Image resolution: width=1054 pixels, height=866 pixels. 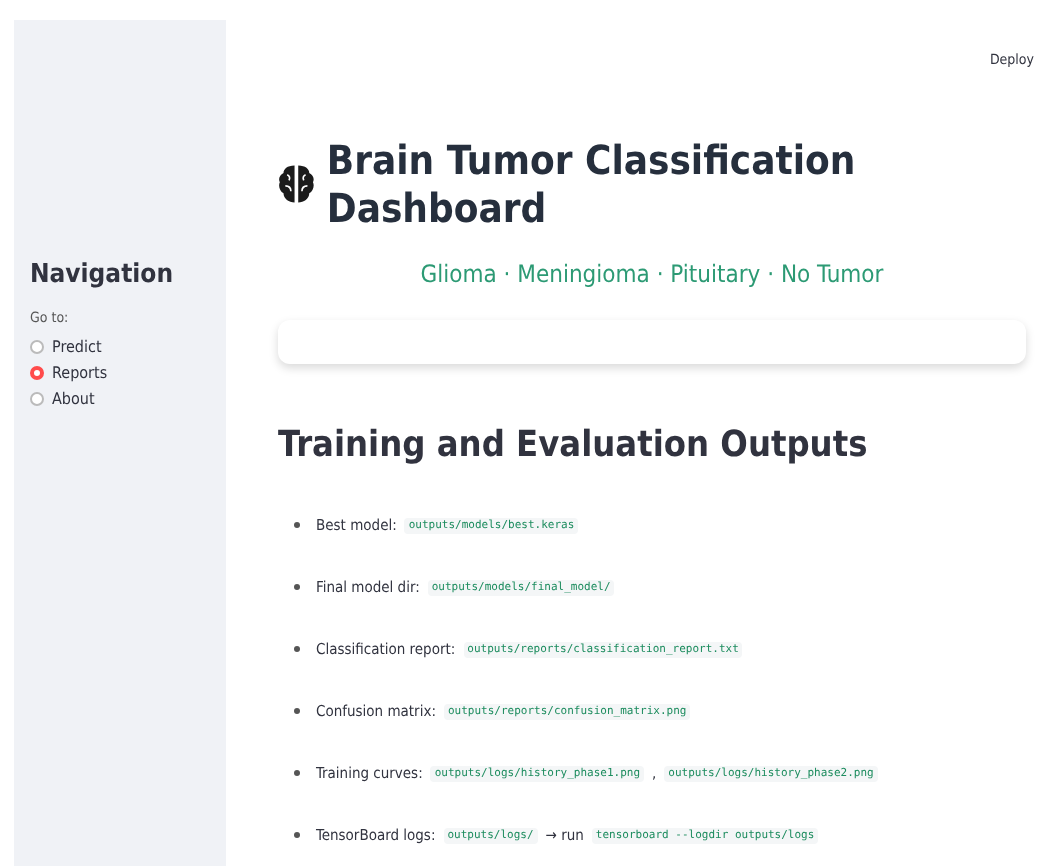 I want to click on page-title: Brain Tumor Classification Dashboard, so click(x=592, y=184).